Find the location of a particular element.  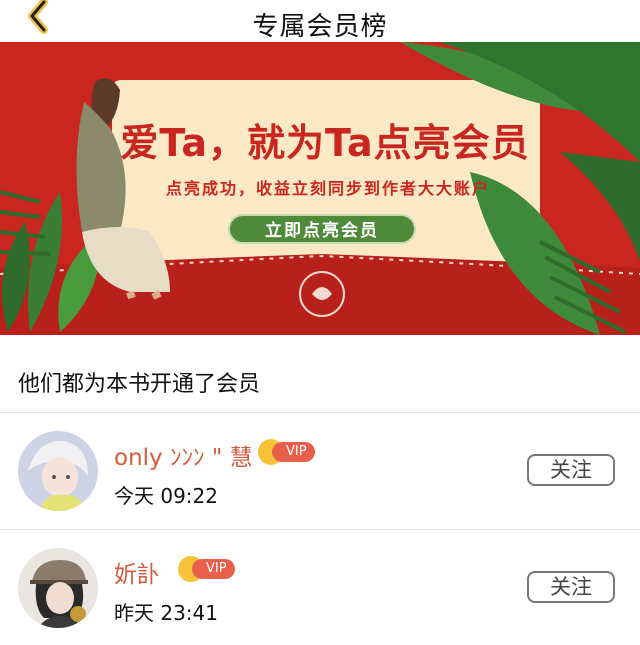

light-up-membership-button: 立即点亮会员 is located at coordinates (322, 229).